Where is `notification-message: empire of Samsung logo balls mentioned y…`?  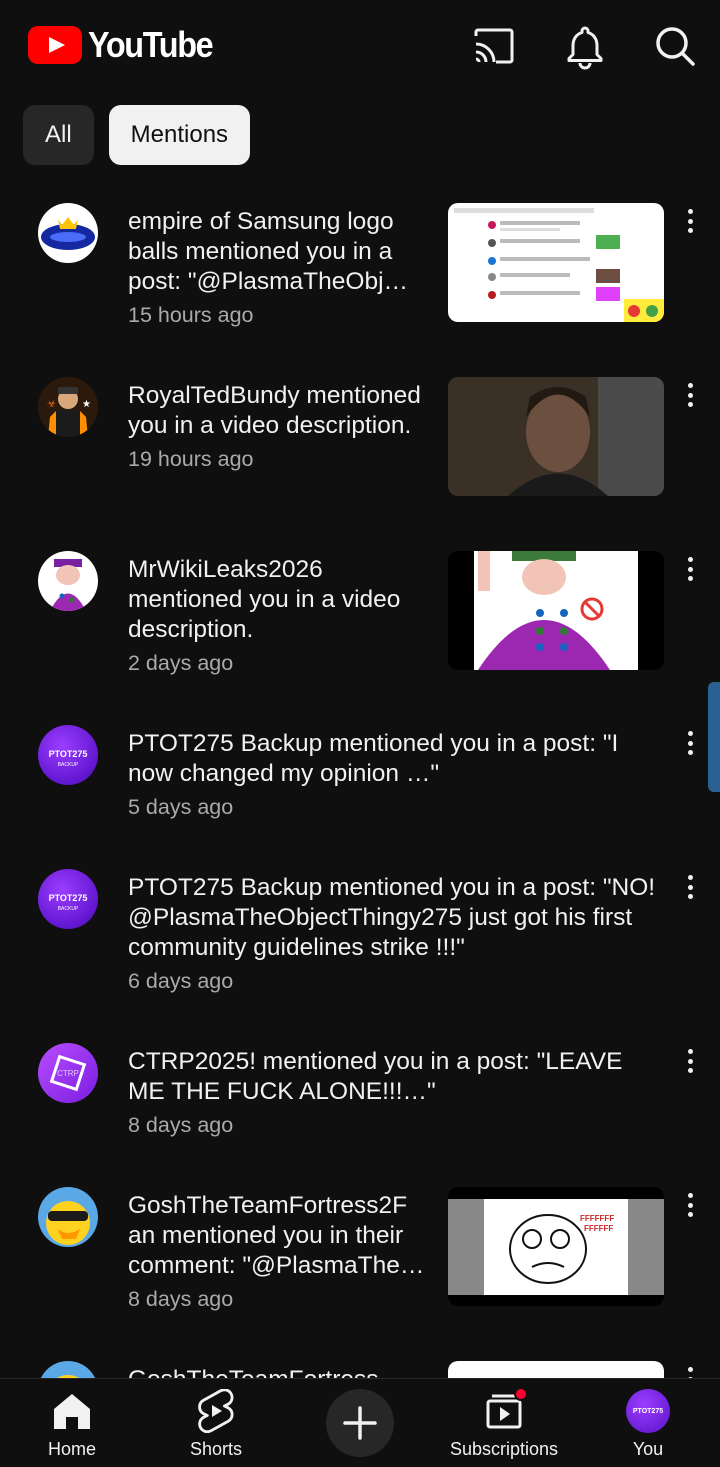 notification-message: empire of Samsung logo balls mentioned y… is located at coordinates (268, 251).